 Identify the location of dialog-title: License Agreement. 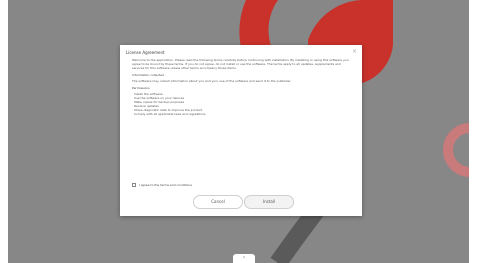
(145, 52).